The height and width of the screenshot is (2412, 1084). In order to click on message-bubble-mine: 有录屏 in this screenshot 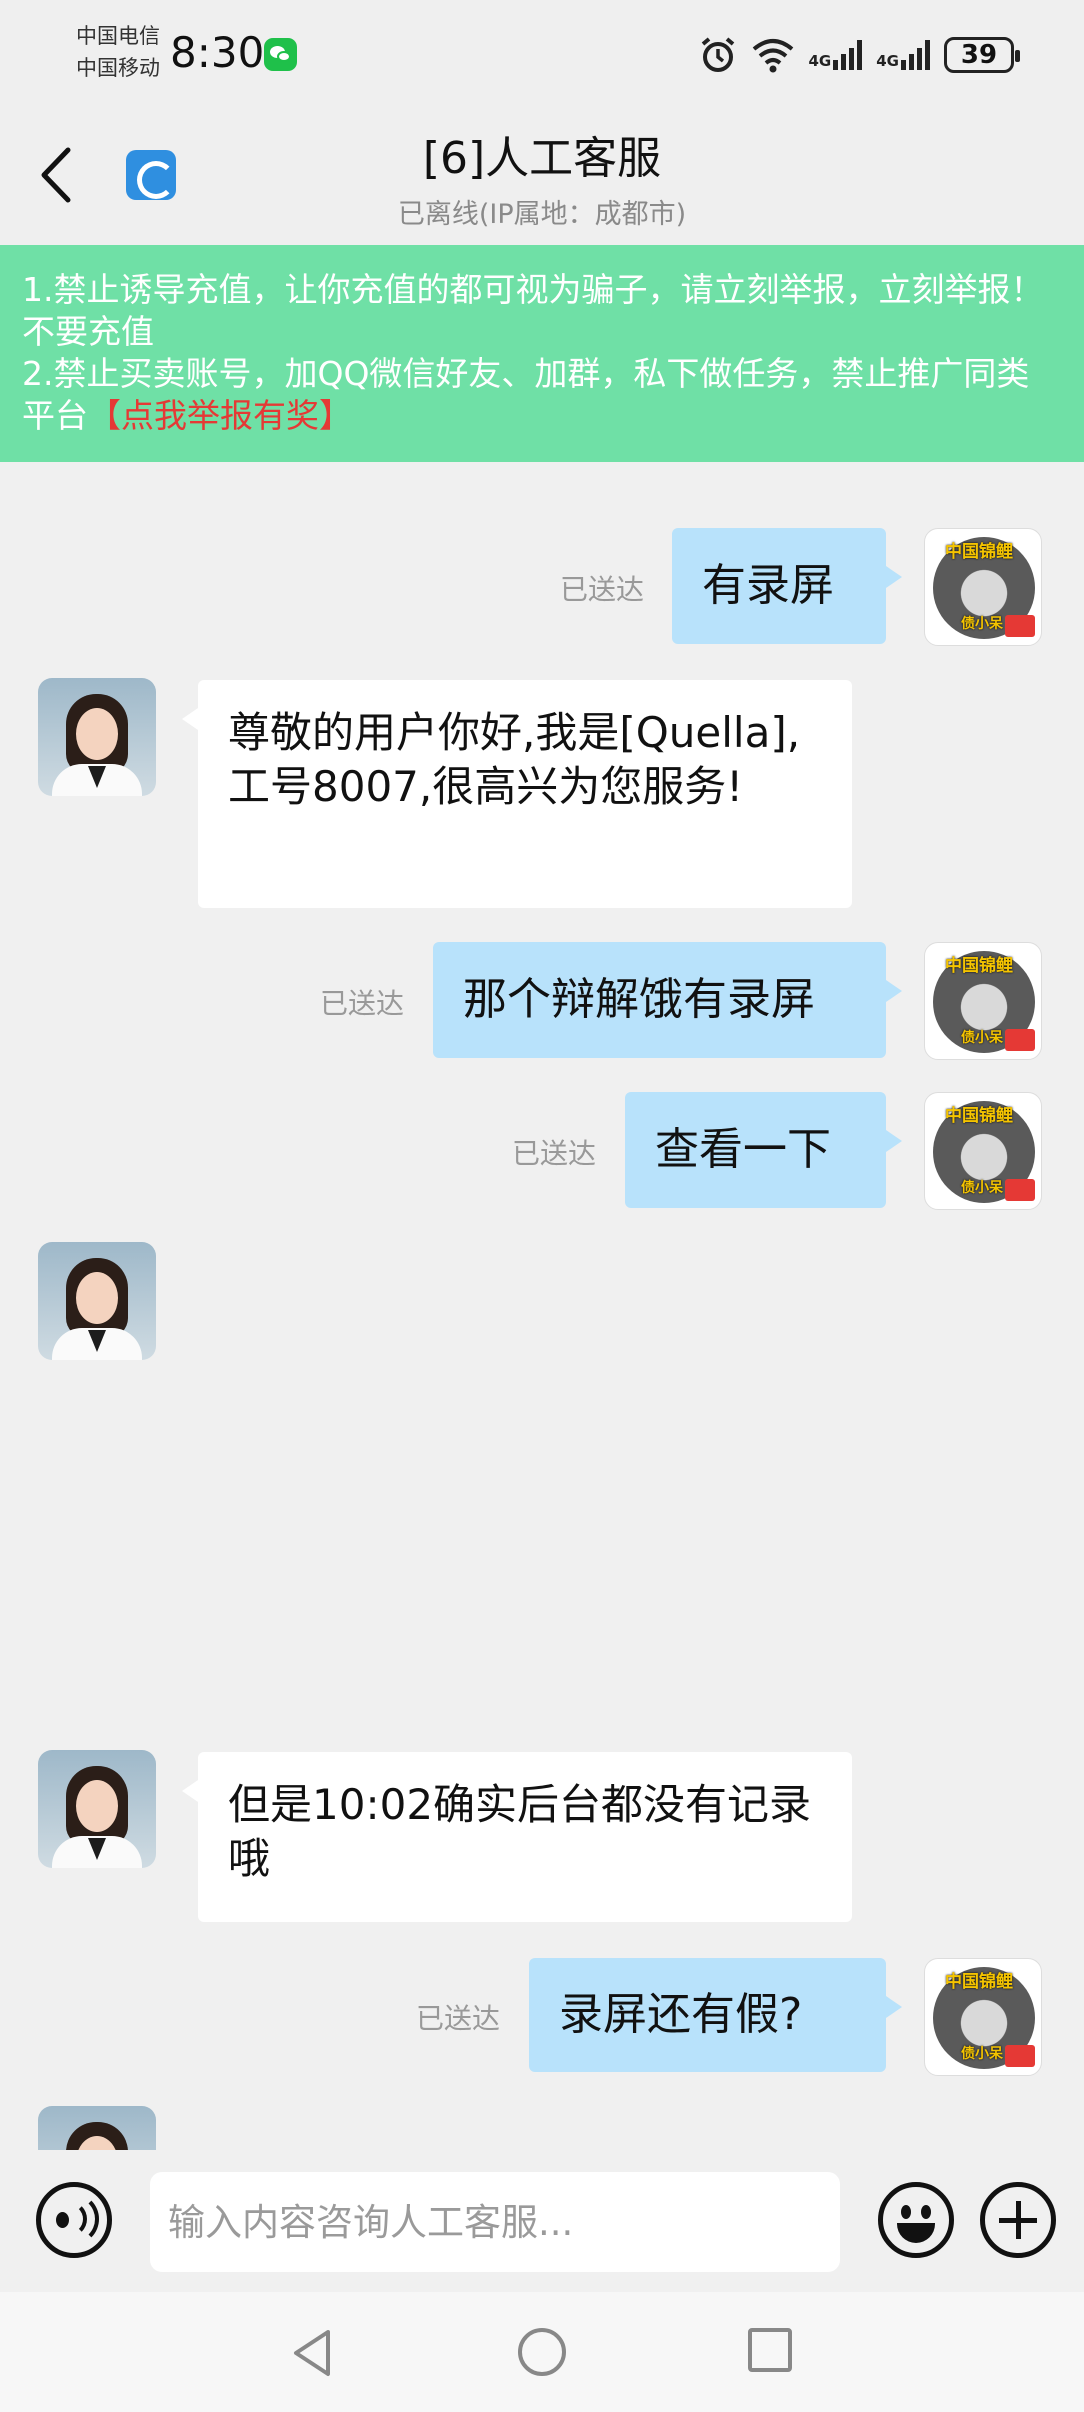, I will do `click(787, 586)`.